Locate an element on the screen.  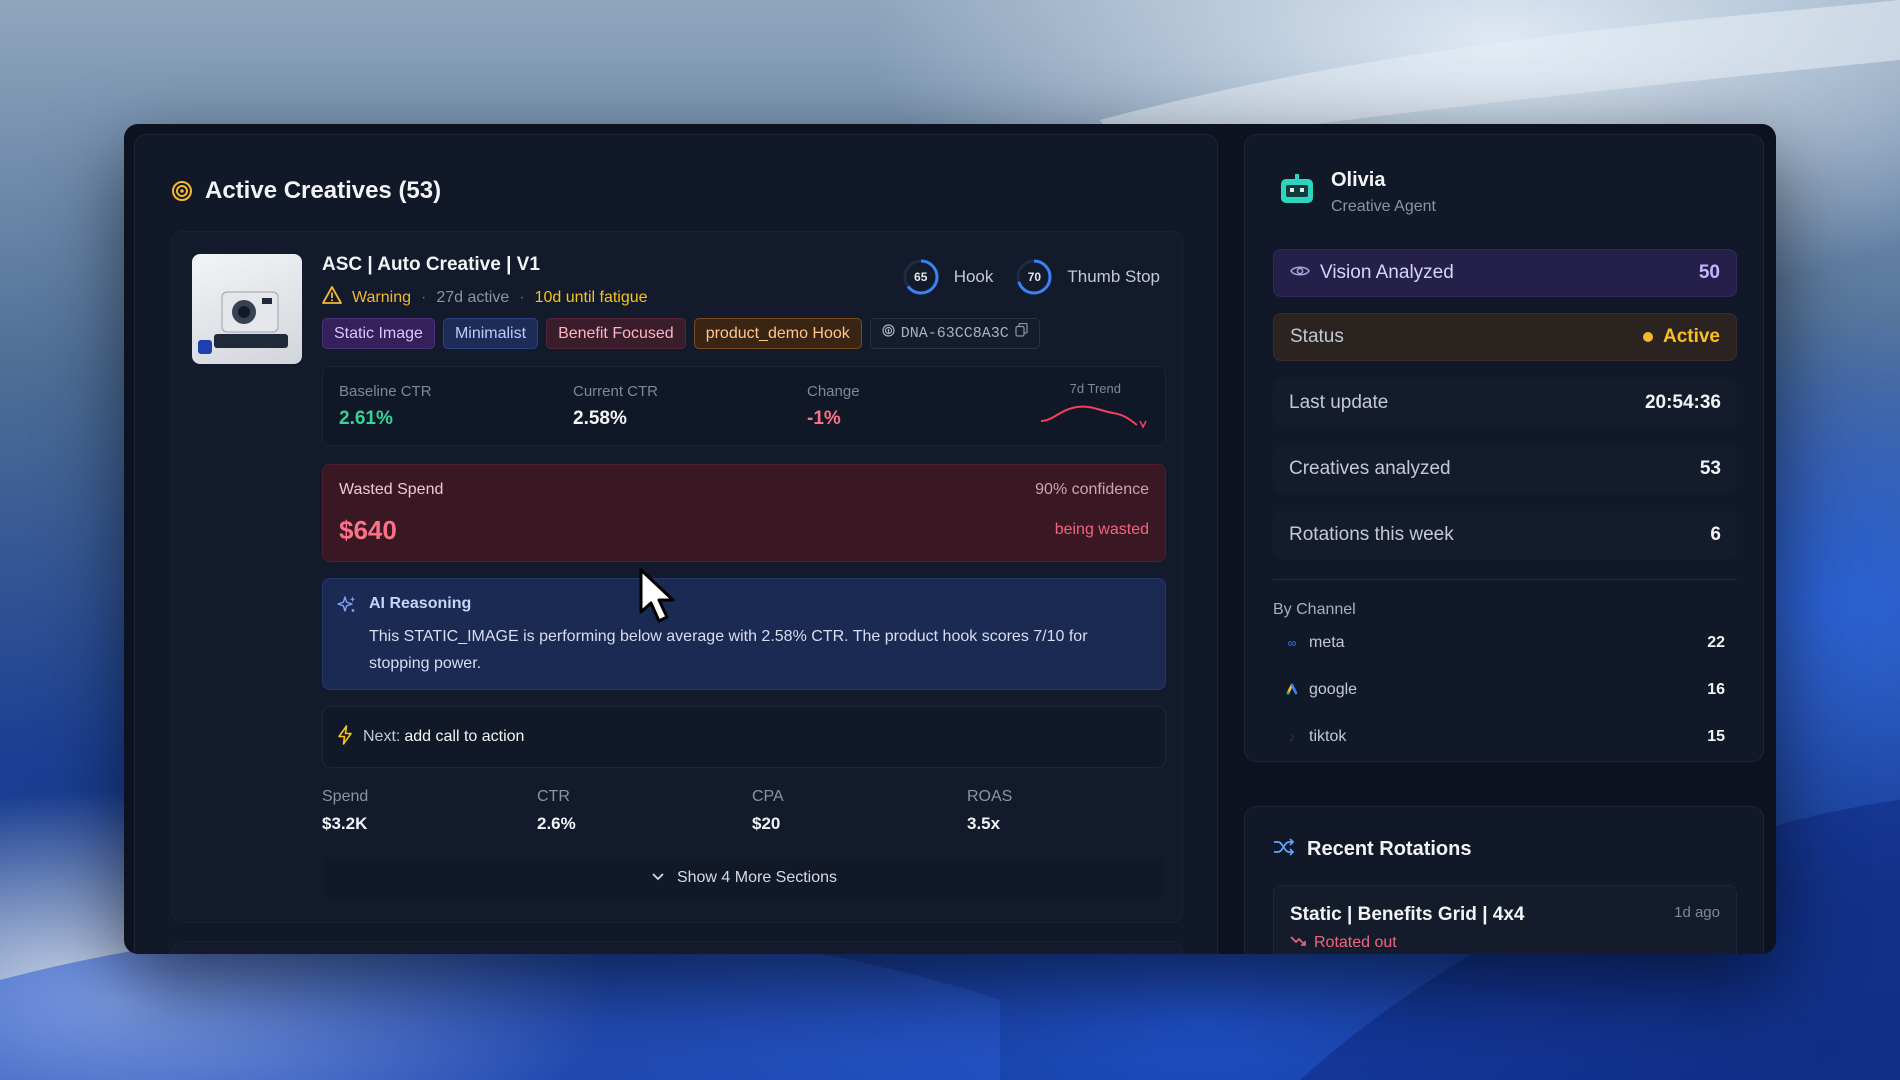
dna-tag: DNA-63CC8A3C is located at coordinates (954, 333).